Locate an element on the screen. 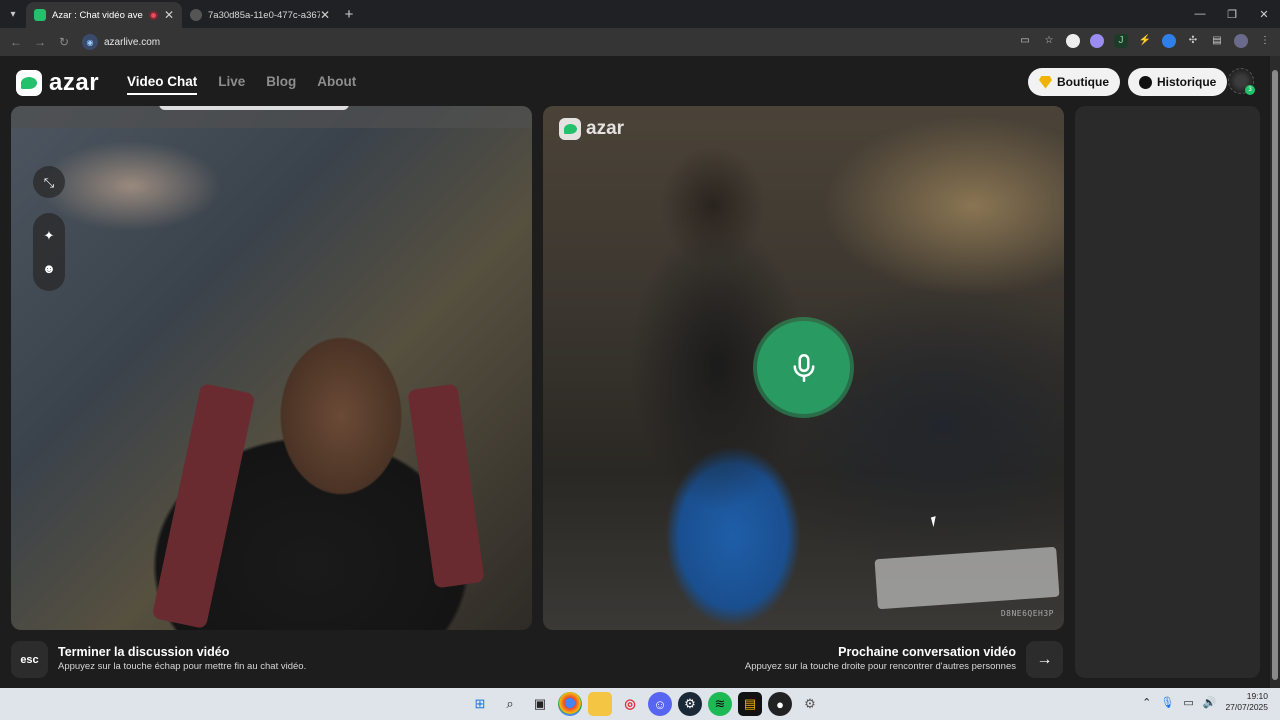  system-tray: ⌃ 🎙 ▭ 🔊 19:10 27/07/2025 is located at coordinates (1205, 702).